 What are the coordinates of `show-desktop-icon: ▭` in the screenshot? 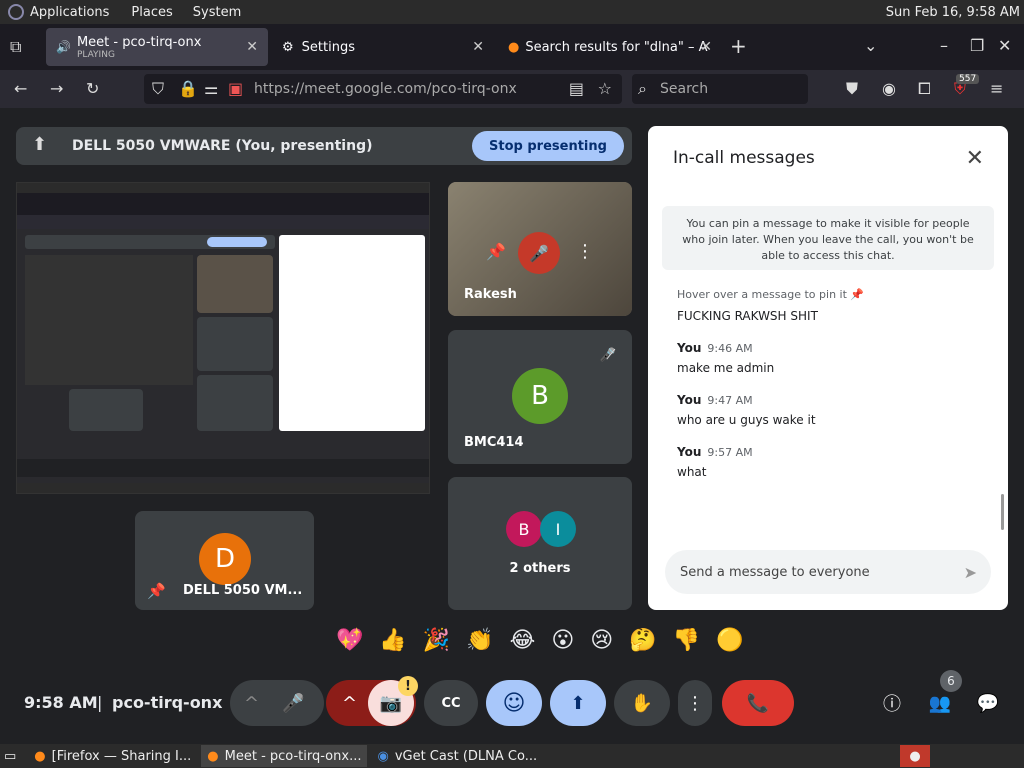 It's located at (10, 756).